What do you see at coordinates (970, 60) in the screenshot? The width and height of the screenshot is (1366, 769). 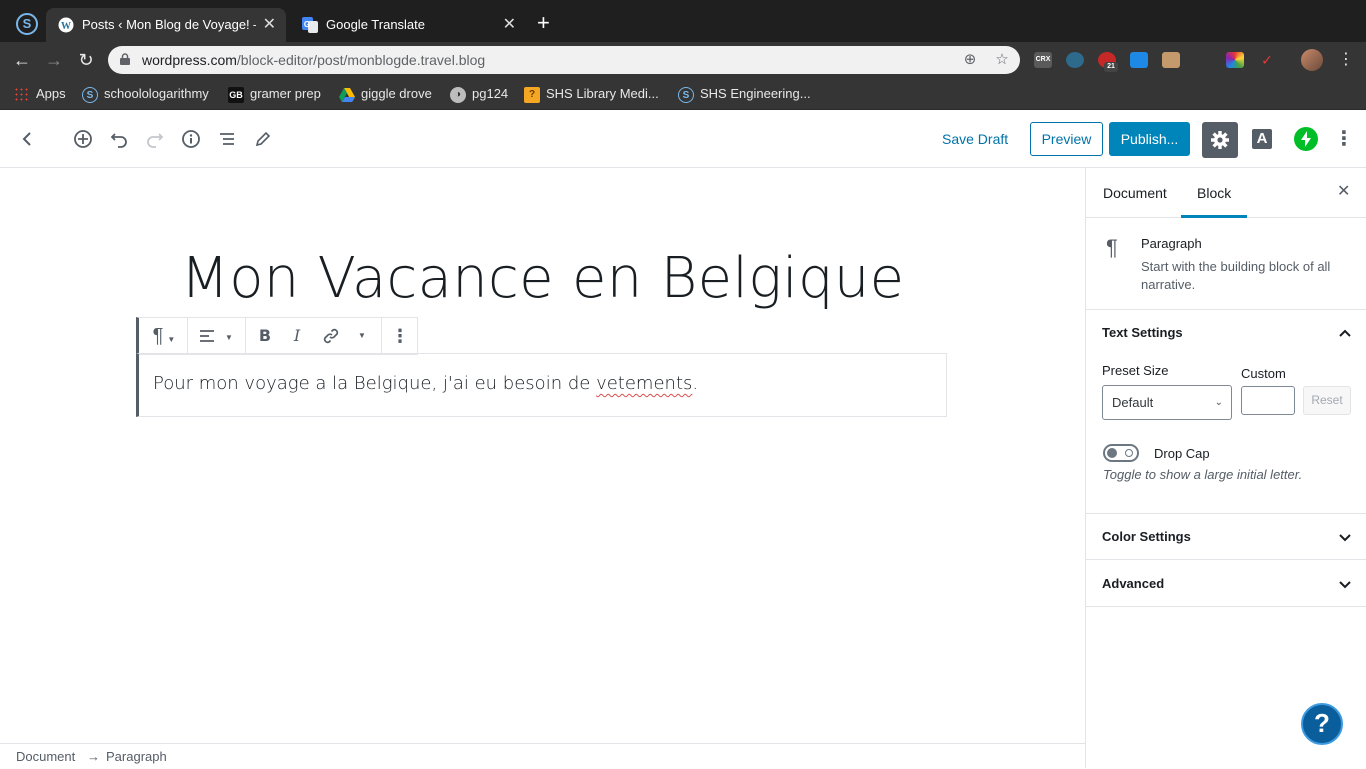 I see `install-icon: ⊕` at bounding box center [970, 60].